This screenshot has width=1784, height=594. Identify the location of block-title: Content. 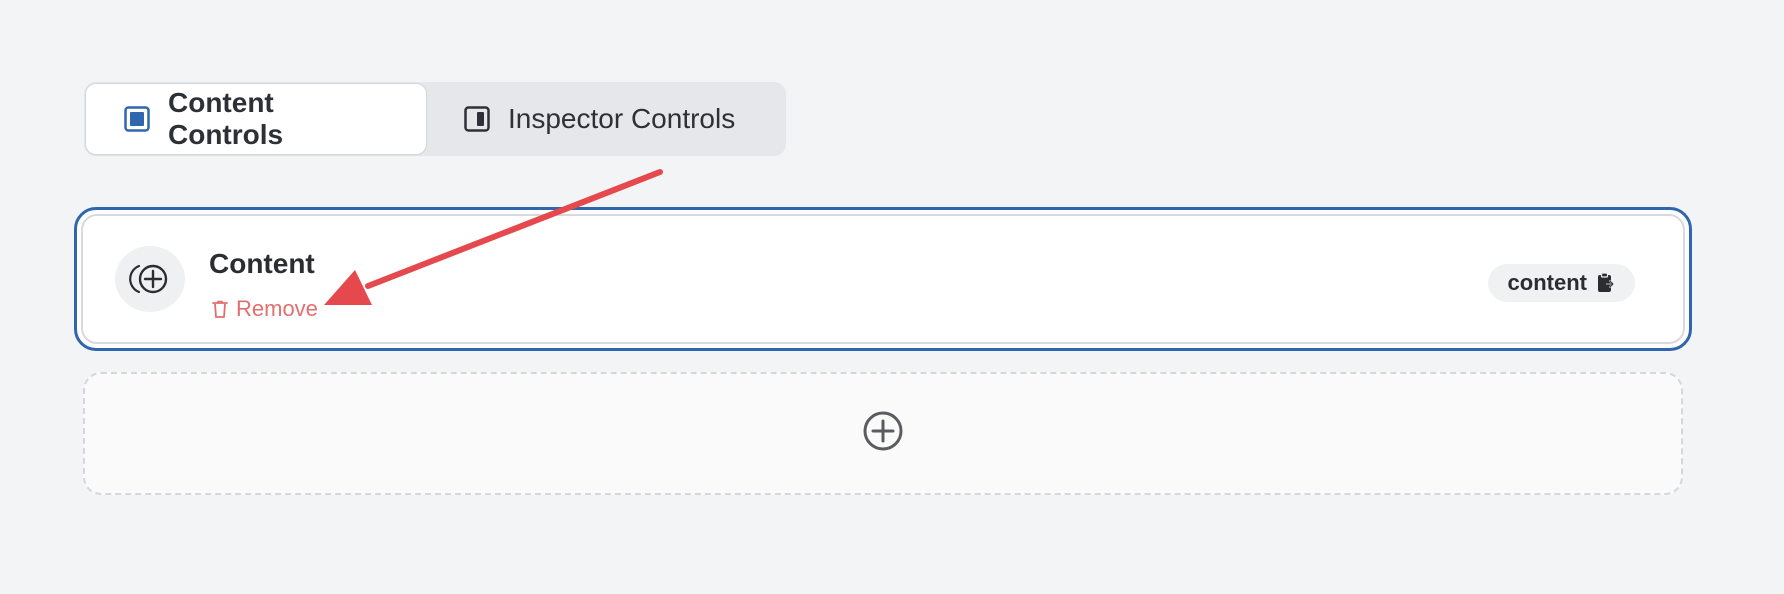
(262, 263).